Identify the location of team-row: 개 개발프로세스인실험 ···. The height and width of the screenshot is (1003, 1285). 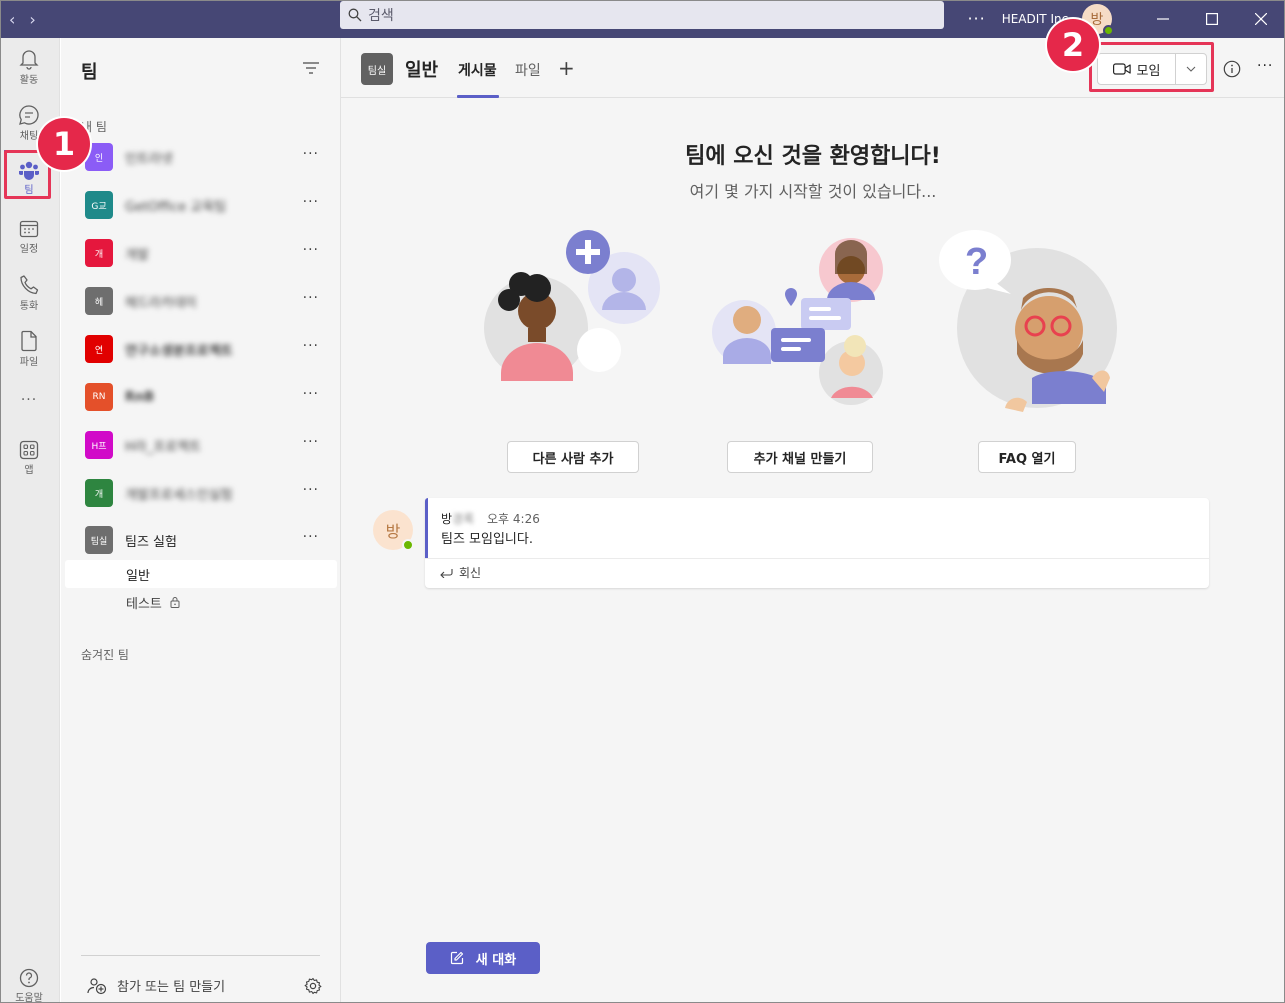
(201, 493).